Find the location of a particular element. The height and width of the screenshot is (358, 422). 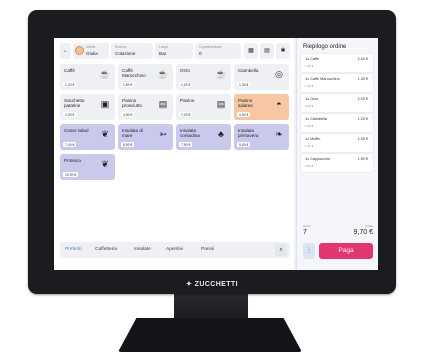

user-value: Giulia is located at coordinates (92, 53).